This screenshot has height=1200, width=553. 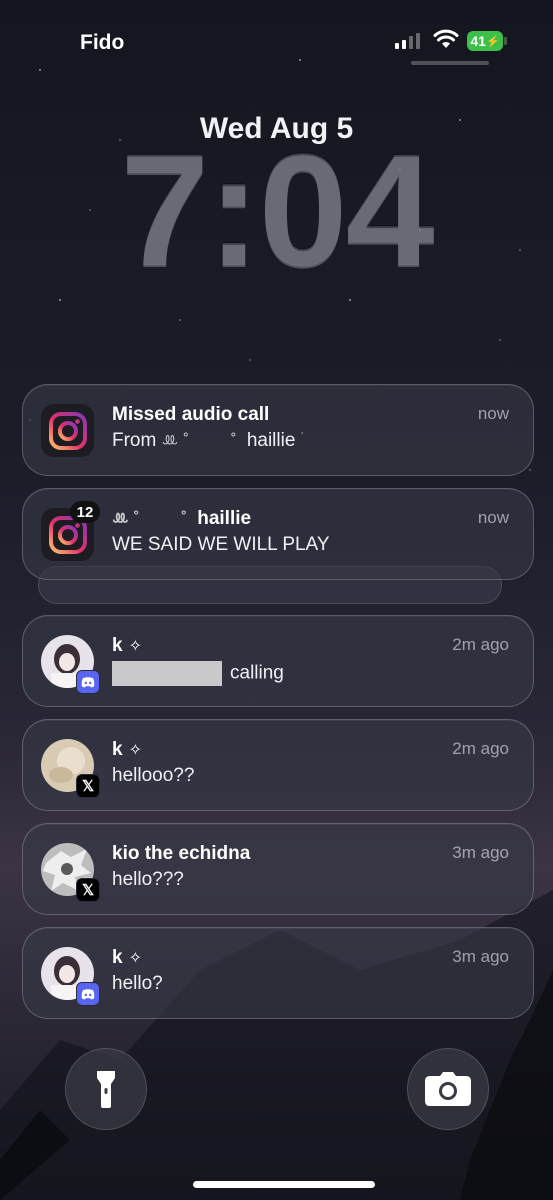 I want to click on lock-clock: 7:04, so click(x=277, y=209).